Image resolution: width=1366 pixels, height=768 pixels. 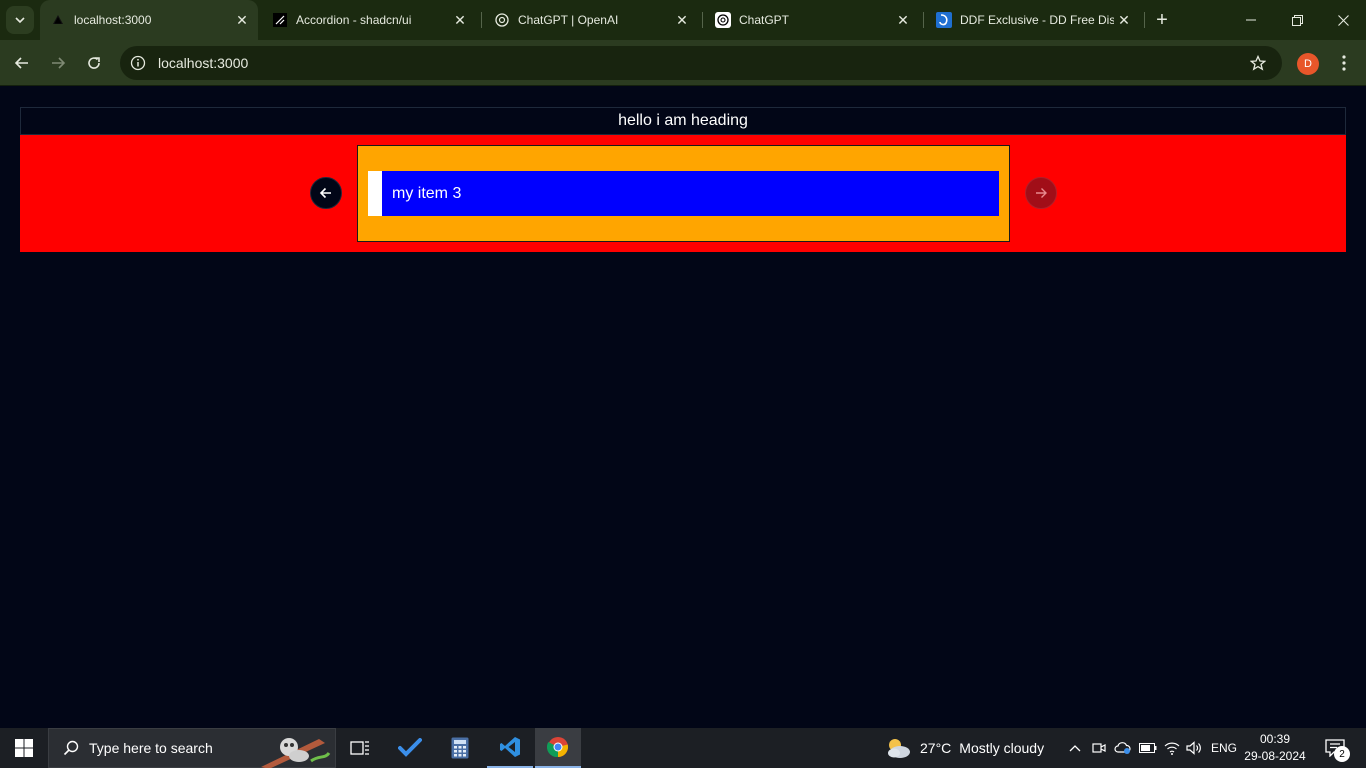 I want to click on close-icon, so click(x=1343, y=20).